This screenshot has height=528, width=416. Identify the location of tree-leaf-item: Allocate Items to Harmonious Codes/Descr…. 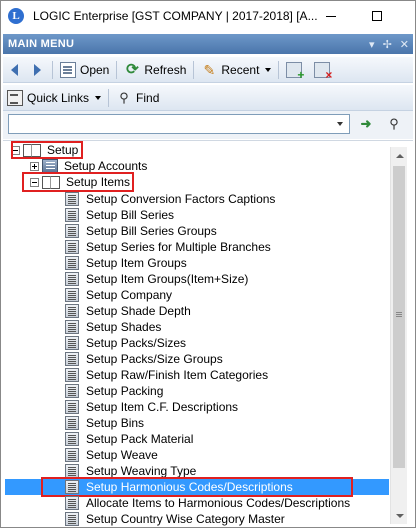
(208, 503).